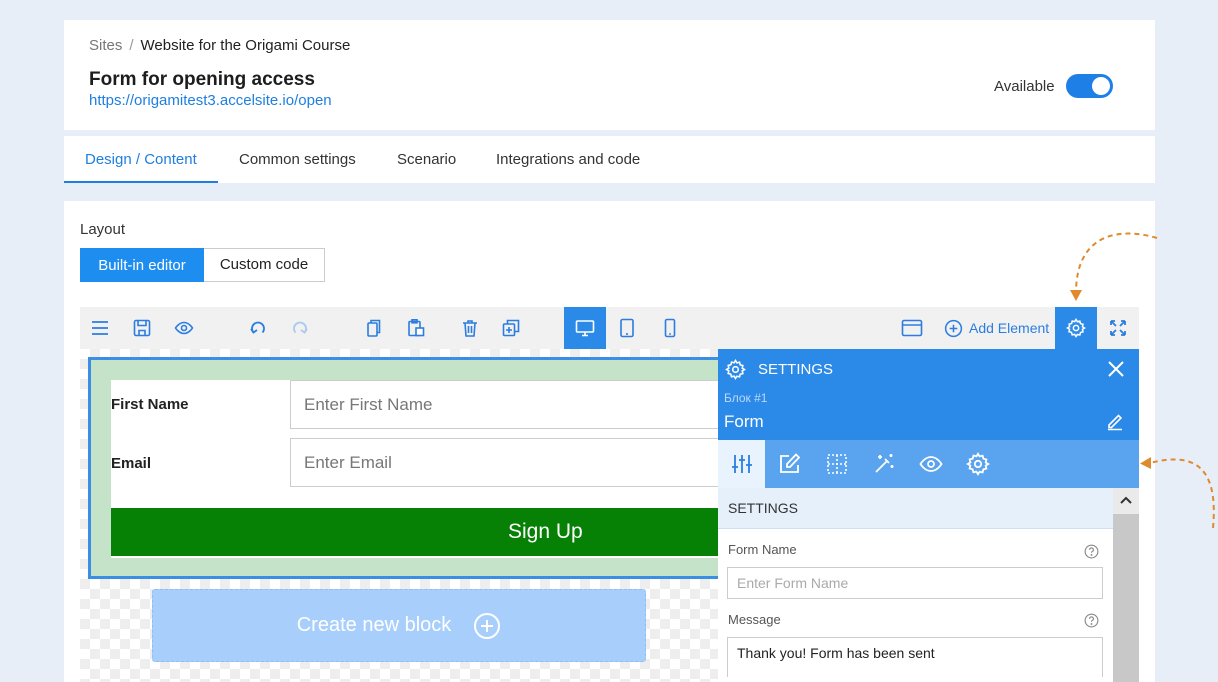 The width and height of the screenshot is (1218, 682). What do you see at coordinates (511, 328) in the screenshot?
I see `duplicate-icon` at bounding box center [511, 328].